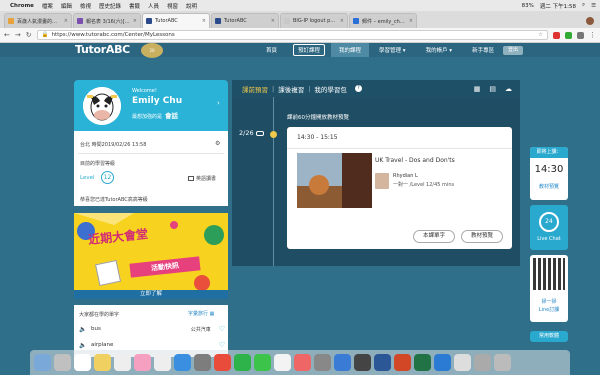 This screenshot has width=600, height=375. Describe the element at coordinates (82, 362) in the screenshot. I see `calendar-app-icon` at that location.